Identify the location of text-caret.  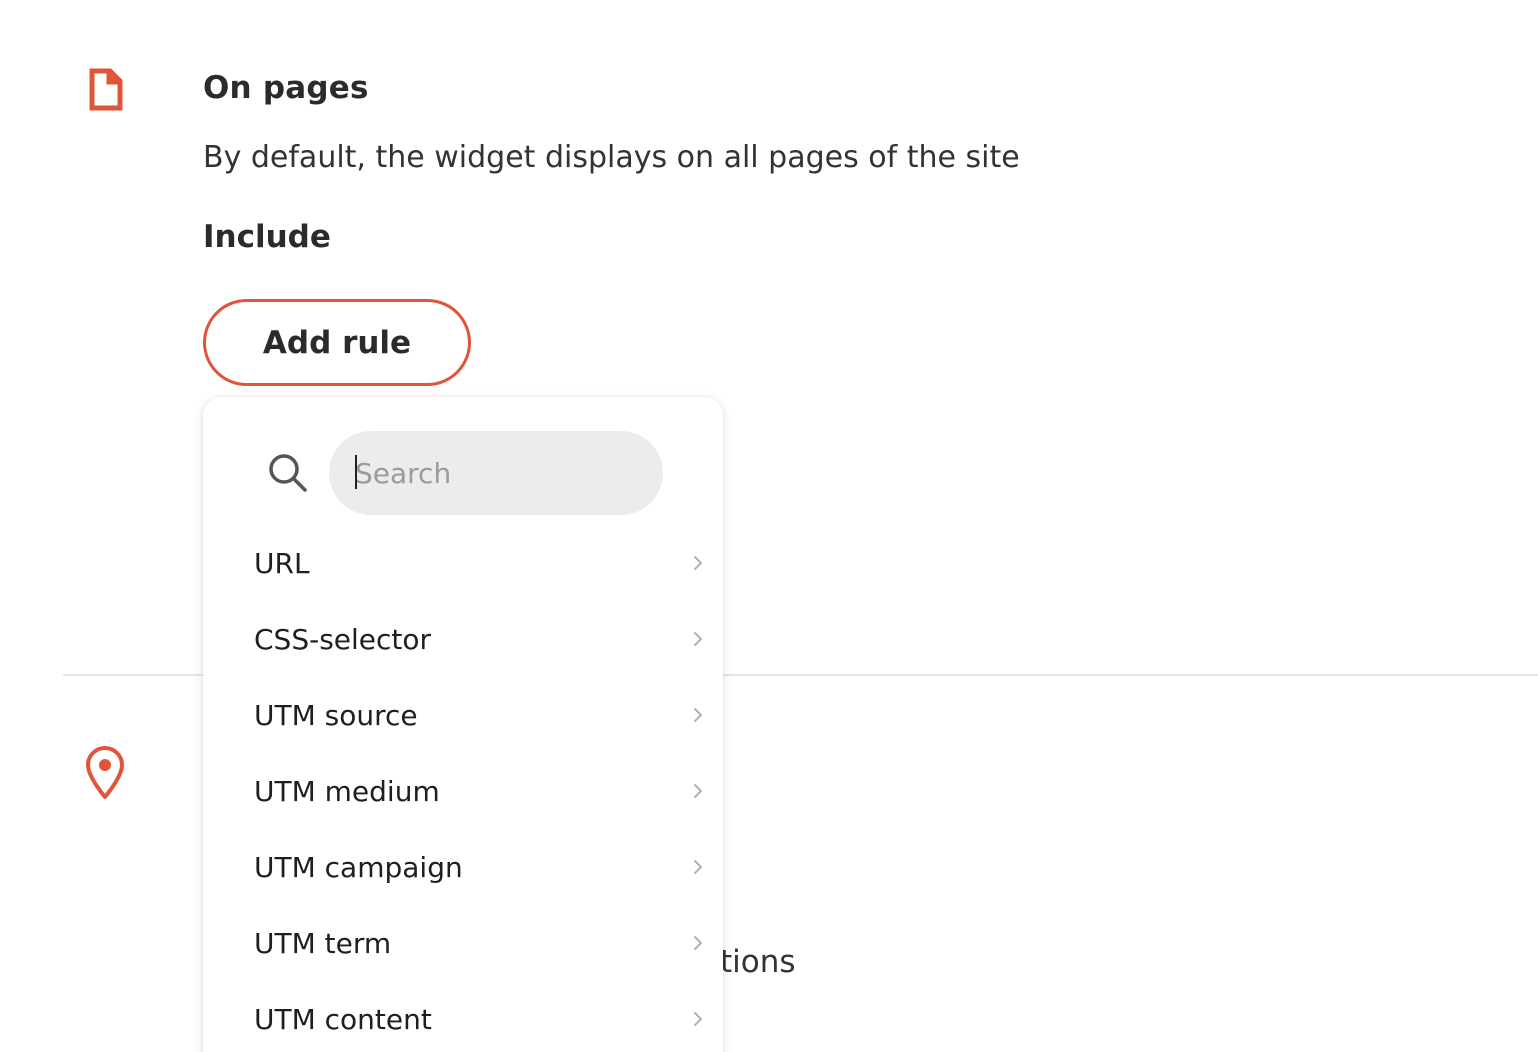
(356, 472).